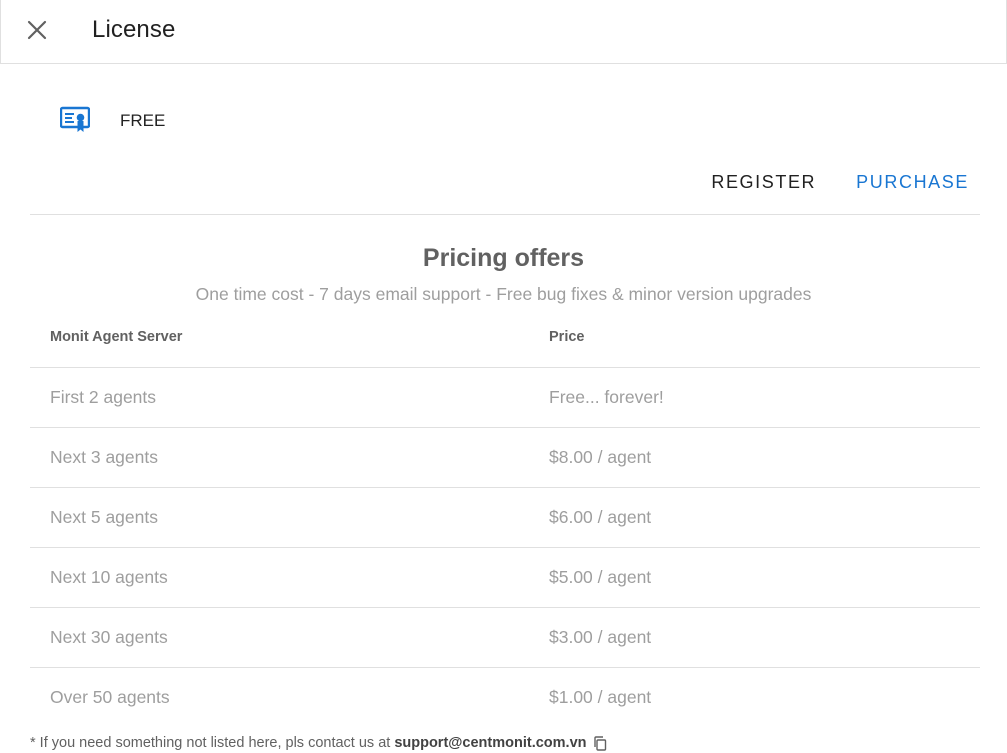 This screenshot has height=753, width=1007. What do you see at coordinates (112, 120) in the screenshot?
I see `license-status-row: FREE` at bounding box center [112, 120].